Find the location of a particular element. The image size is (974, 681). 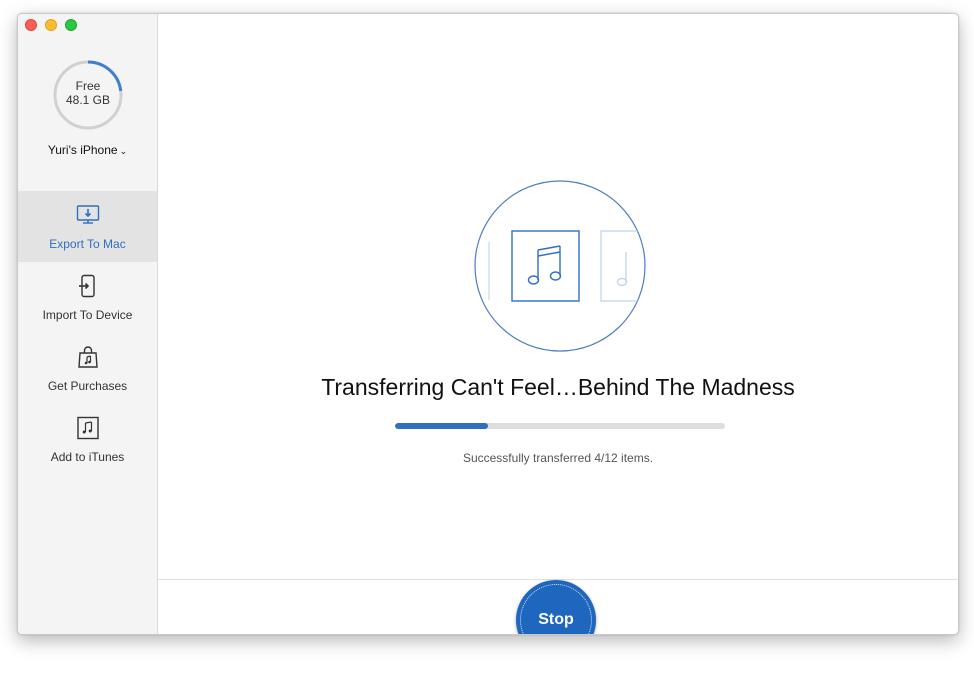

phone-import-icon is located at coordinates (87, 286).